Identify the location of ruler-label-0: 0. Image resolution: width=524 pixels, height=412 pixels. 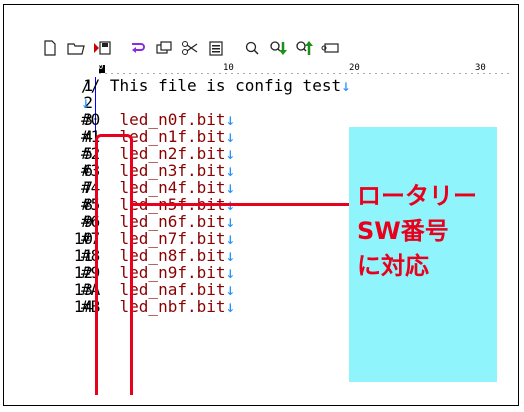
(101, 67).